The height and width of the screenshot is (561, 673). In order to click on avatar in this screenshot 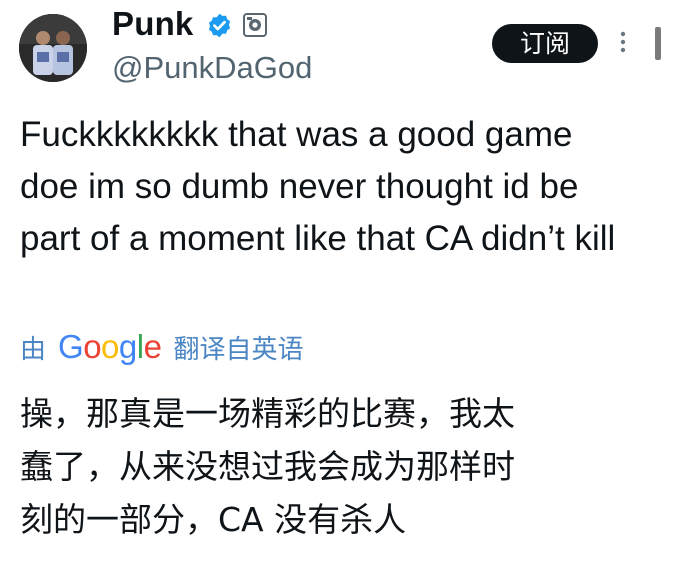, I will do `click(53, 48)`.